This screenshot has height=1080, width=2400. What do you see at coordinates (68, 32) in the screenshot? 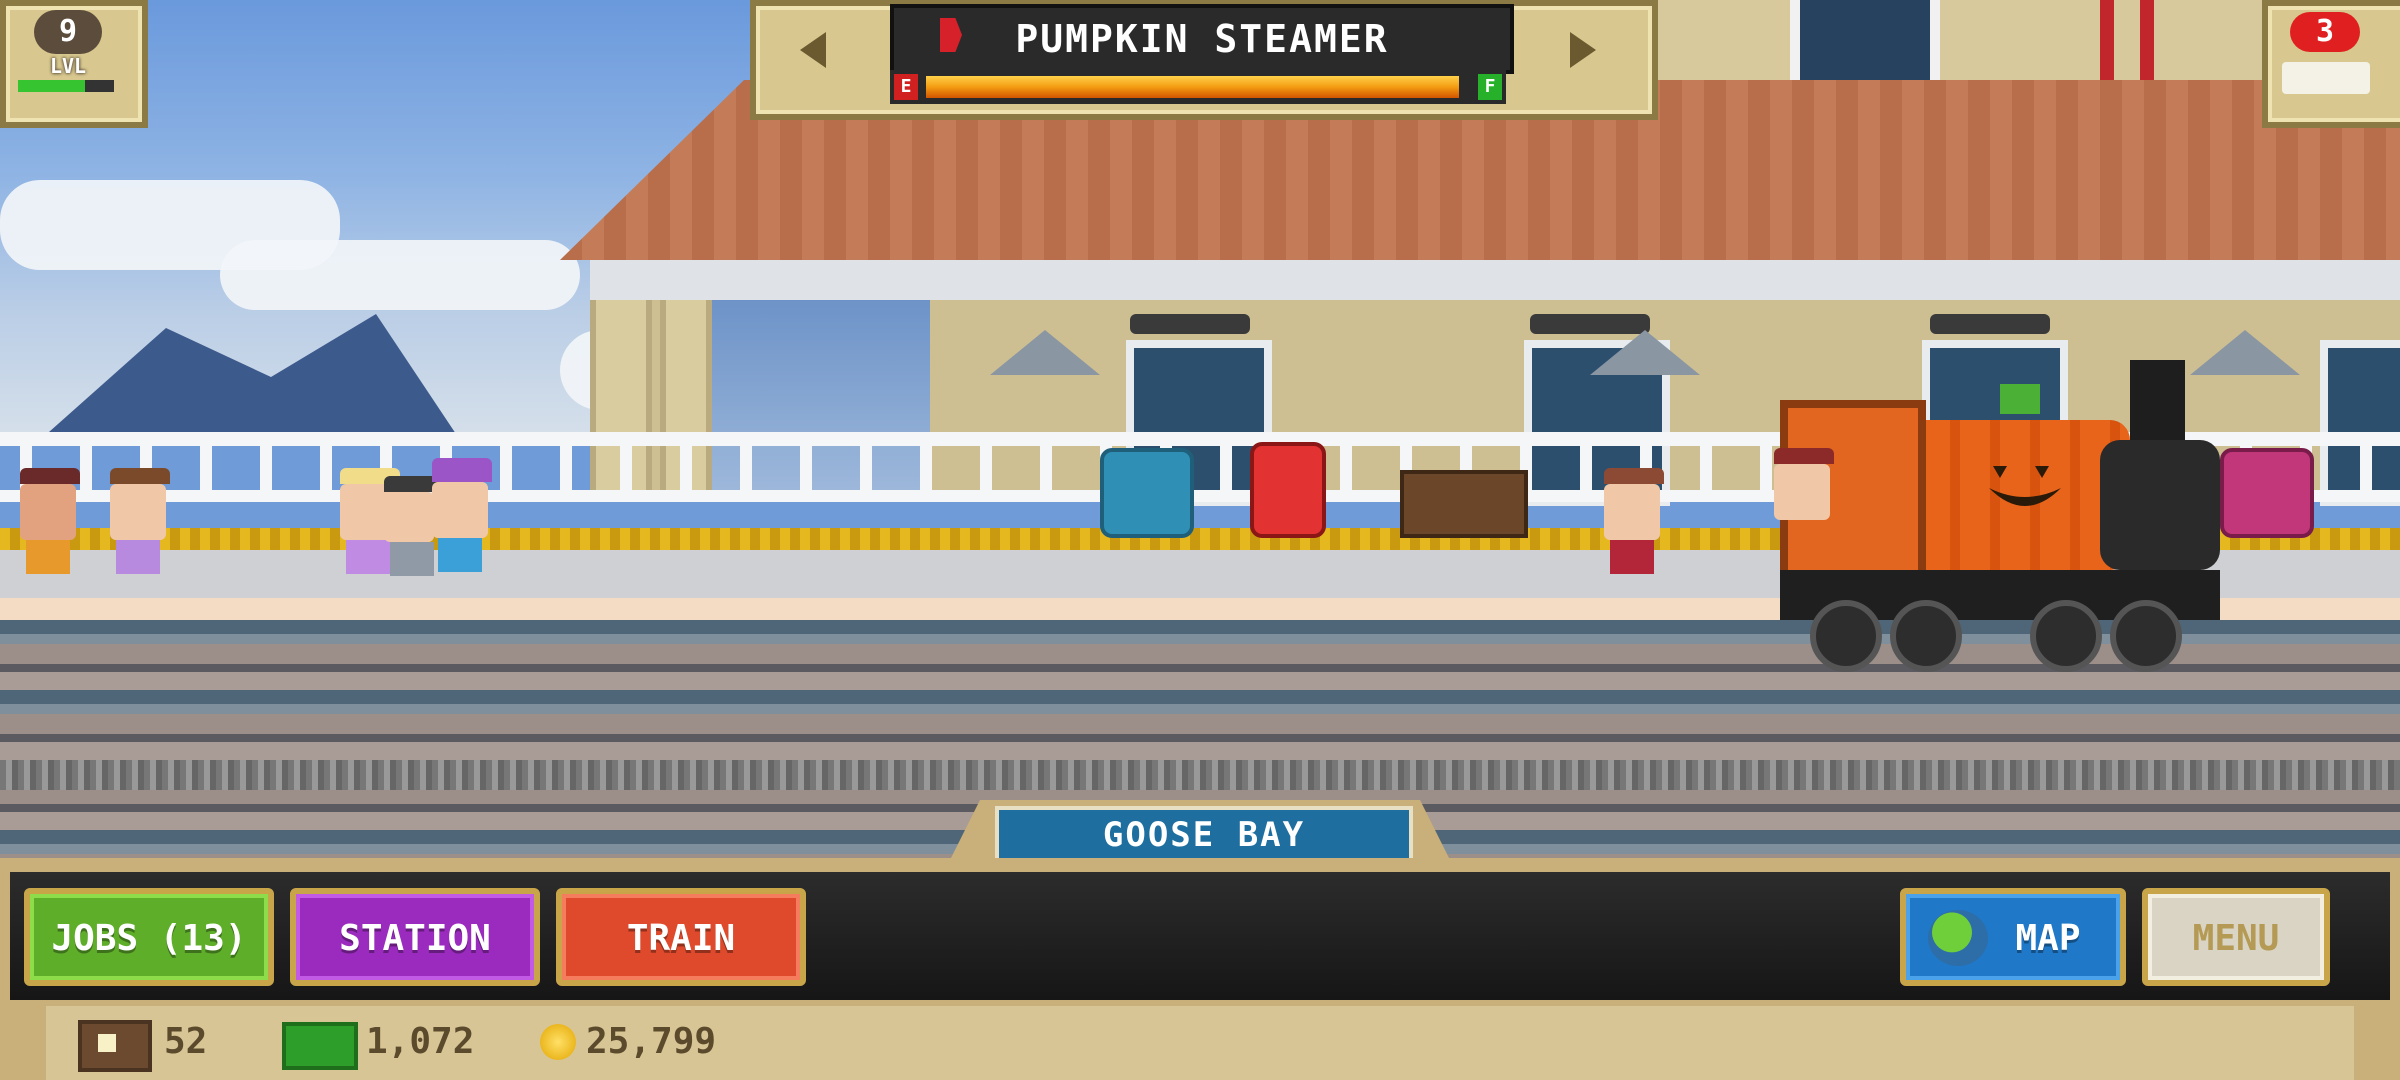
I see `level-number: 9` at bounding box center [68, 32].